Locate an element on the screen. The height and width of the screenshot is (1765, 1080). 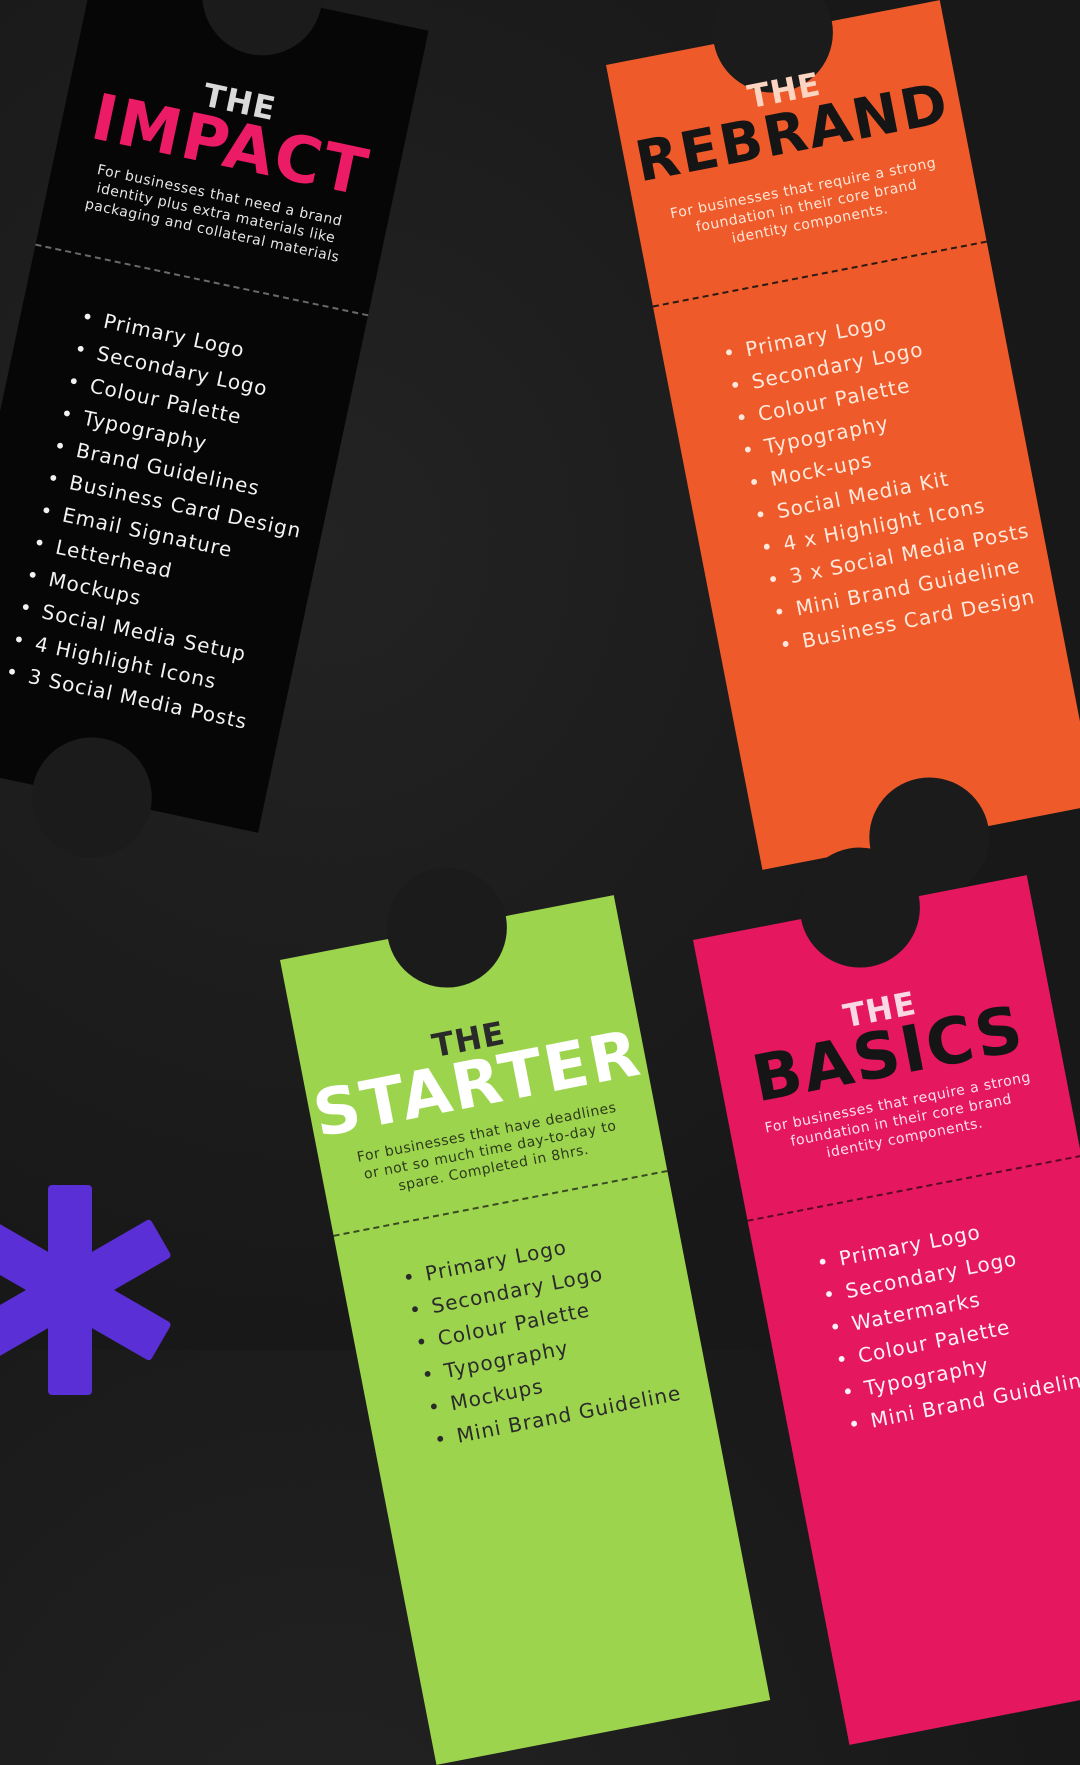
asterisk-icon is located at coordinates (85, 1290).